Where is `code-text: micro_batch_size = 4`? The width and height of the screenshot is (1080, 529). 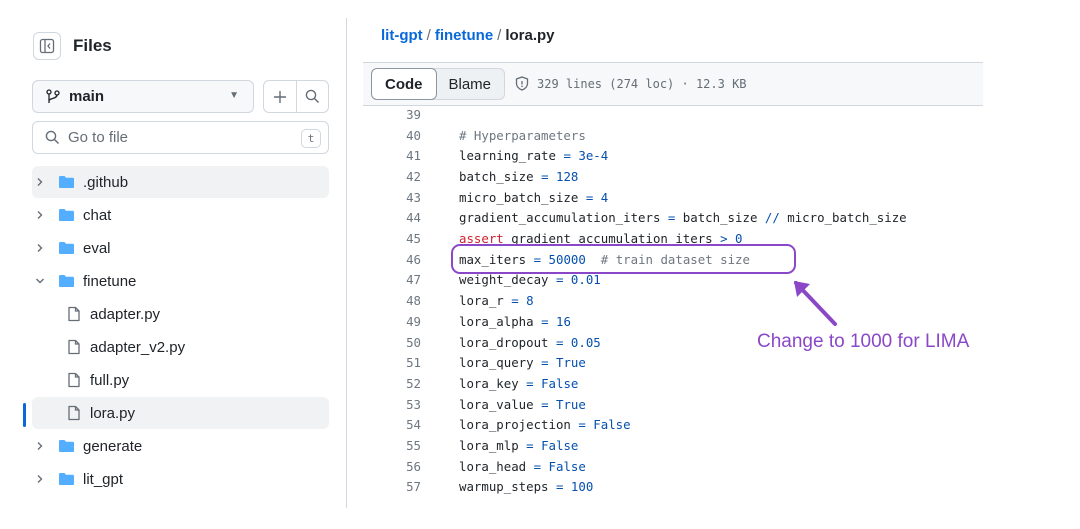 code-text: micro_batch_size = 4 is located at coordinates (534, 197).